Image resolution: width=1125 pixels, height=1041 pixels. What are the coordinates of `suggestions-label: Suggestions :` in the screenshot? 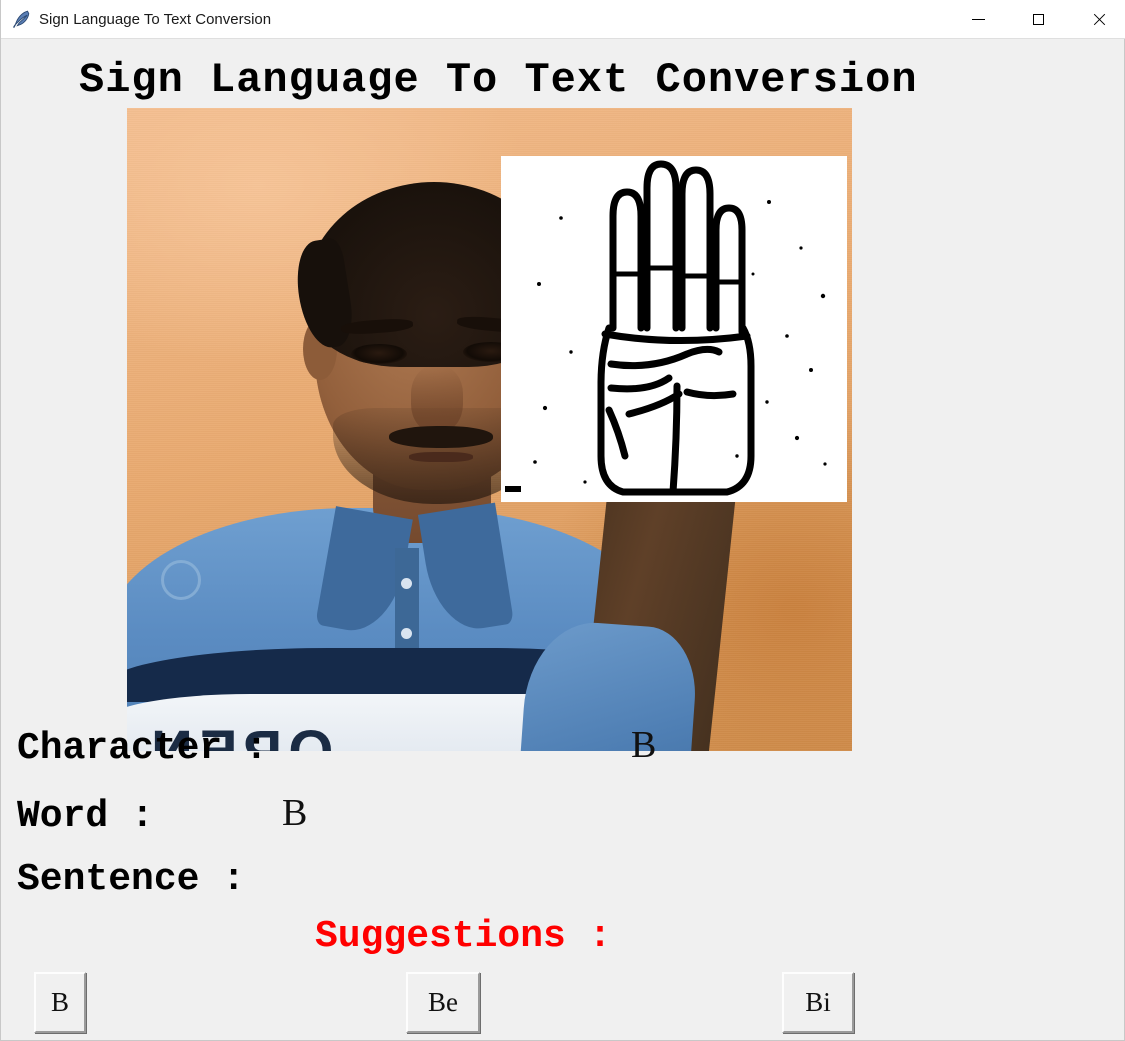 It's located at (463, 936).